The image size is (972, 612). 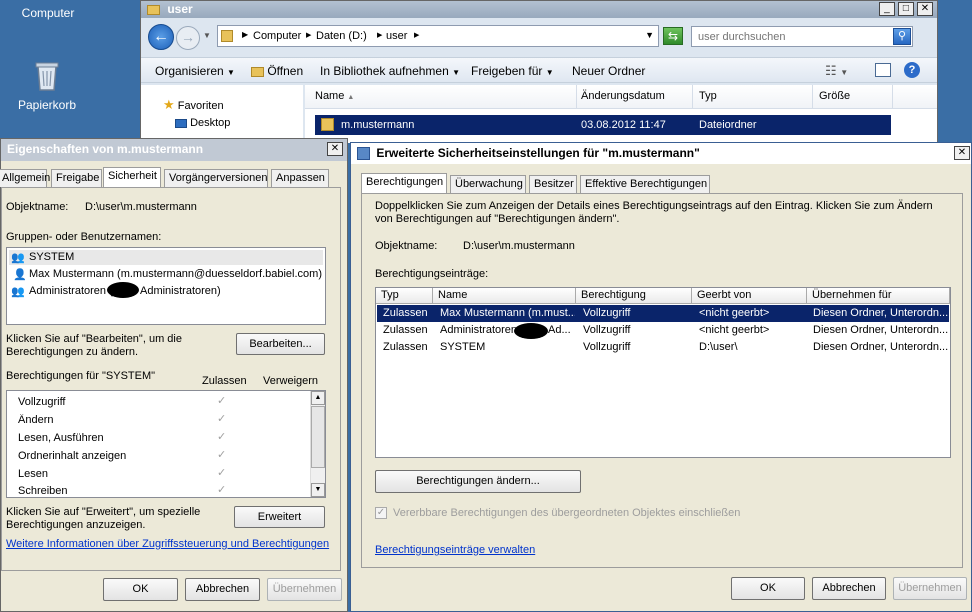 I want to click on list-item: 👥 Administratoren ( Administratoren), so click(x=166, y=290).